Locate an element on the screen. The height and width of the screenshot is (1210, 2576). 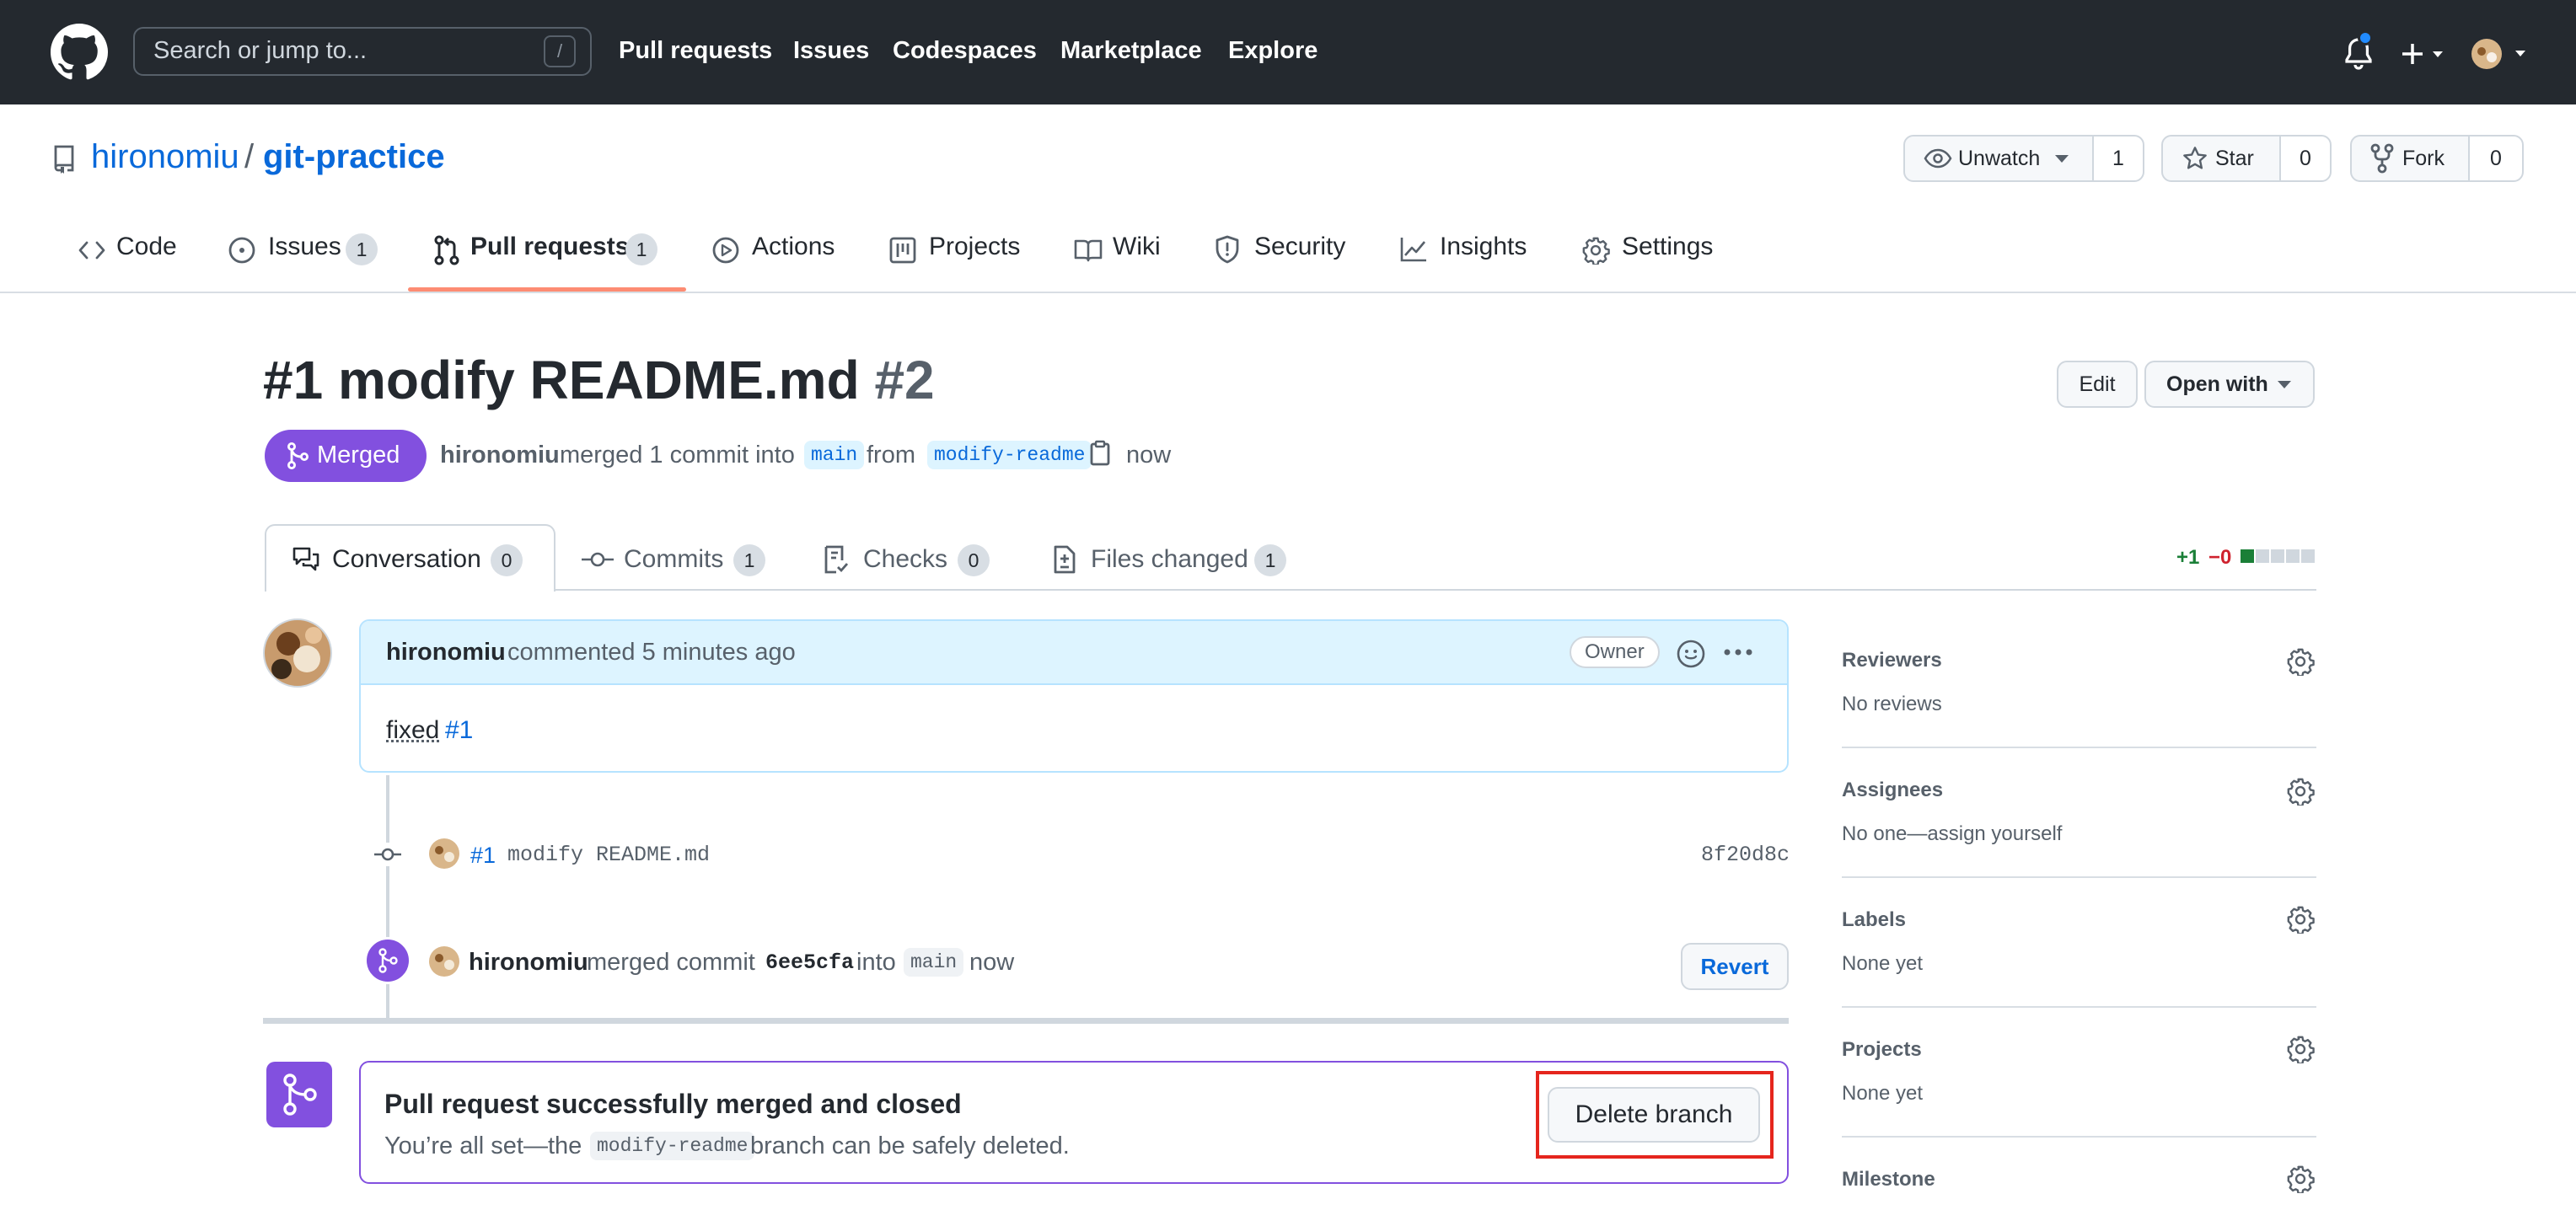
tab-commits: Commits is located at coordinates (673, 559).